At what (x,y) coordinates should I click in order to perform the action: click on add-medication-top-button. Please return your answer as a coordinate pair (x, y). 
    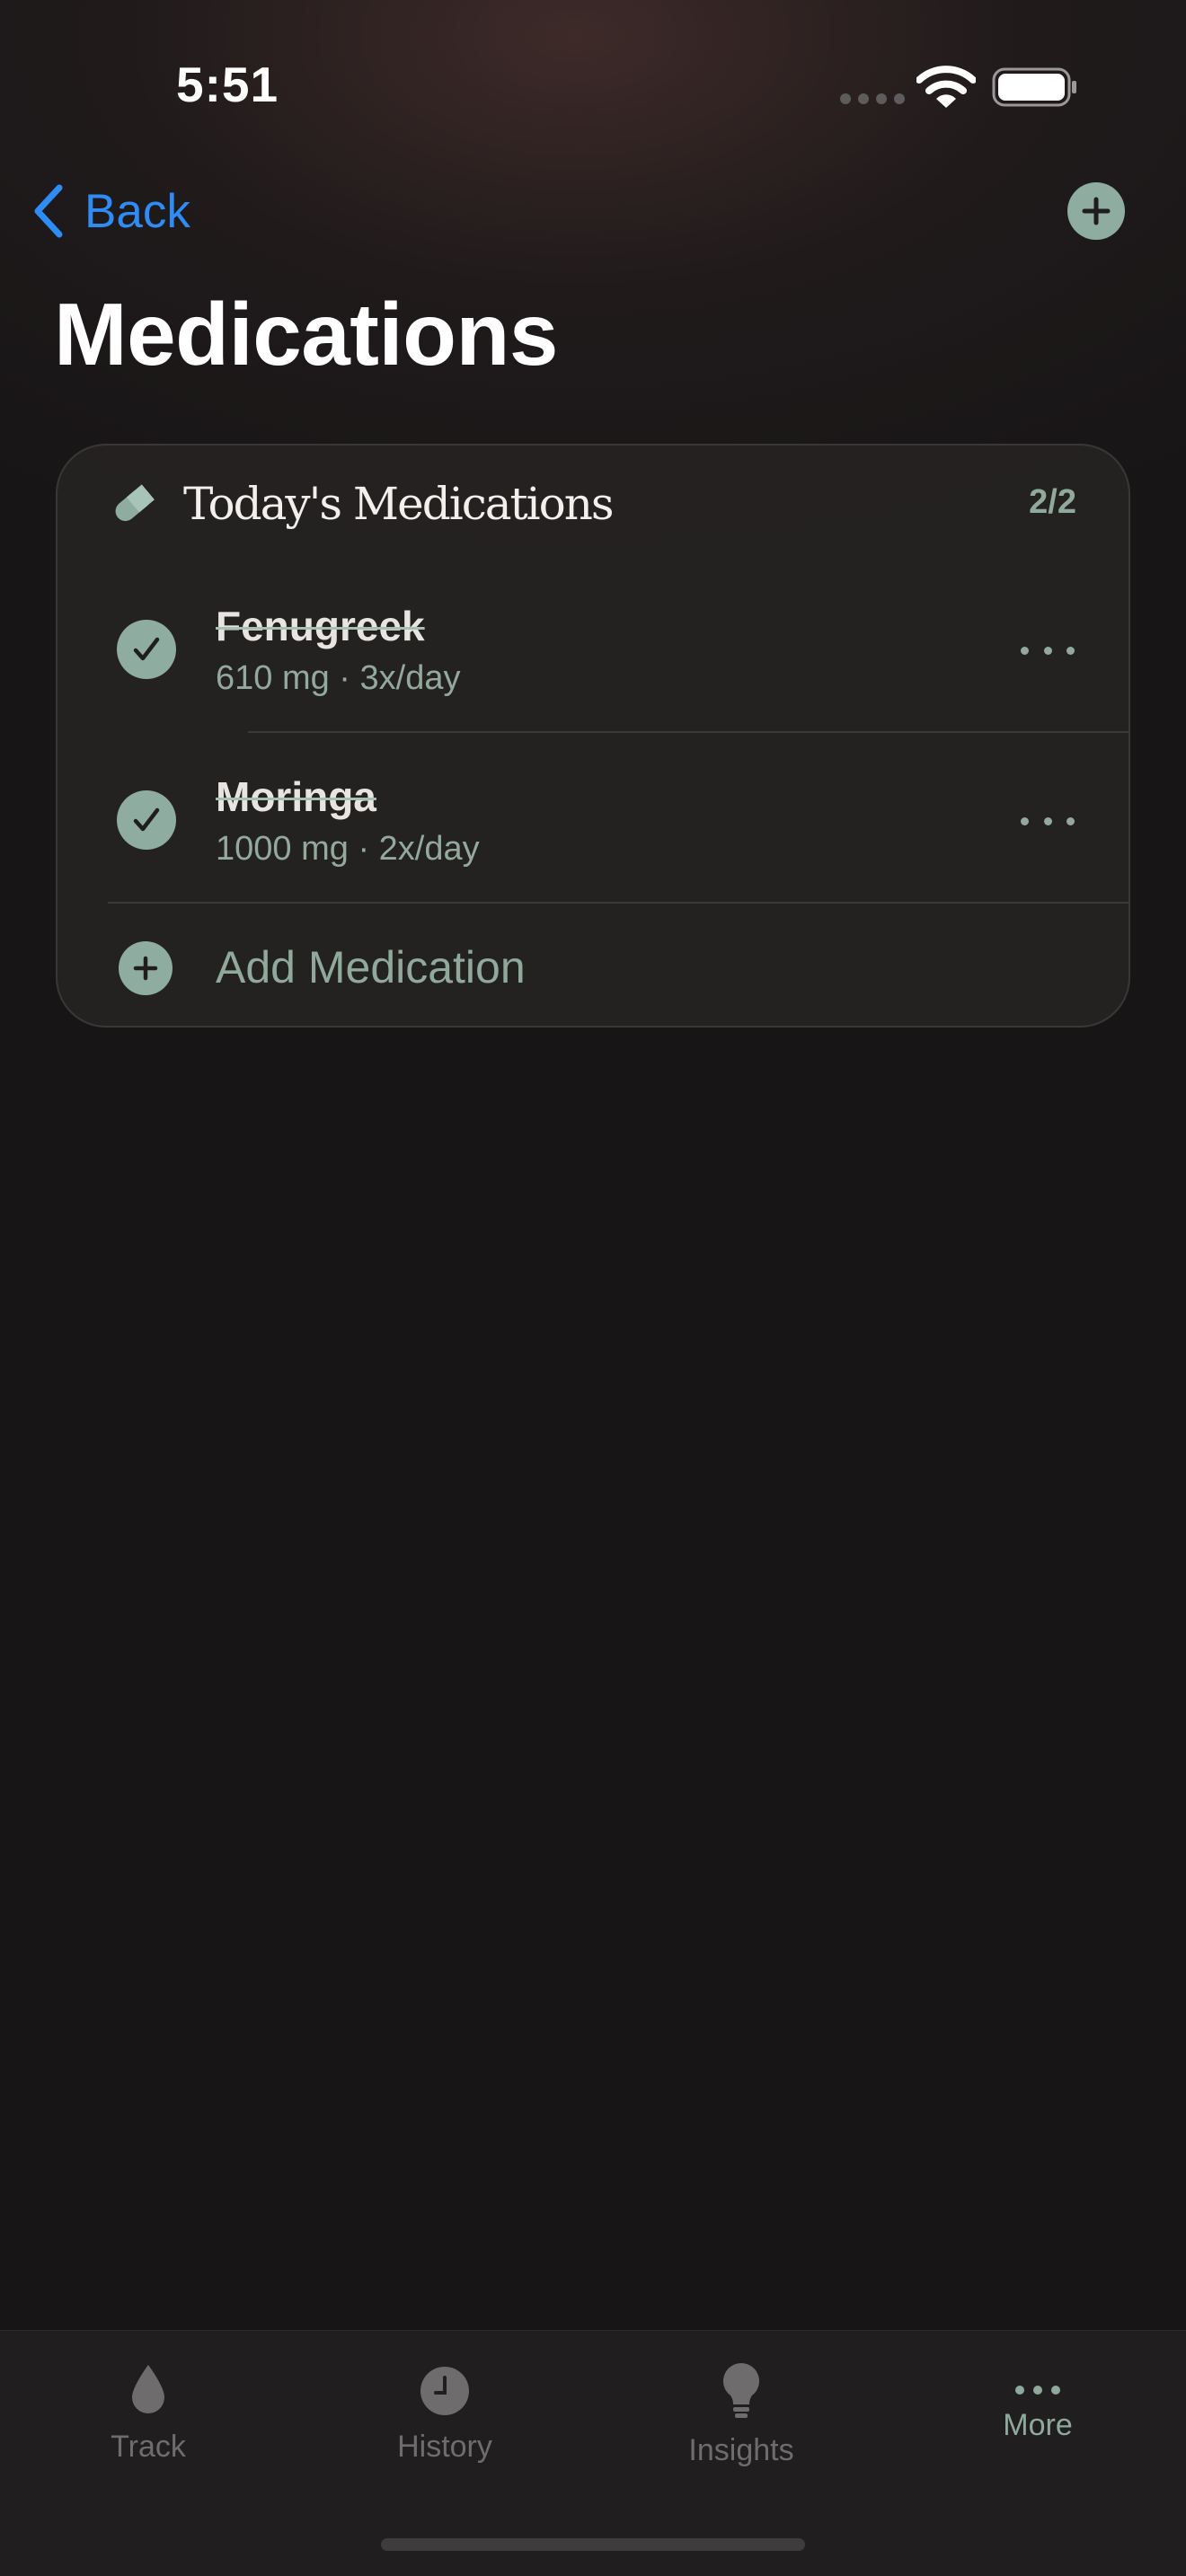
    Looking at the image, I should click on (1096, 211).